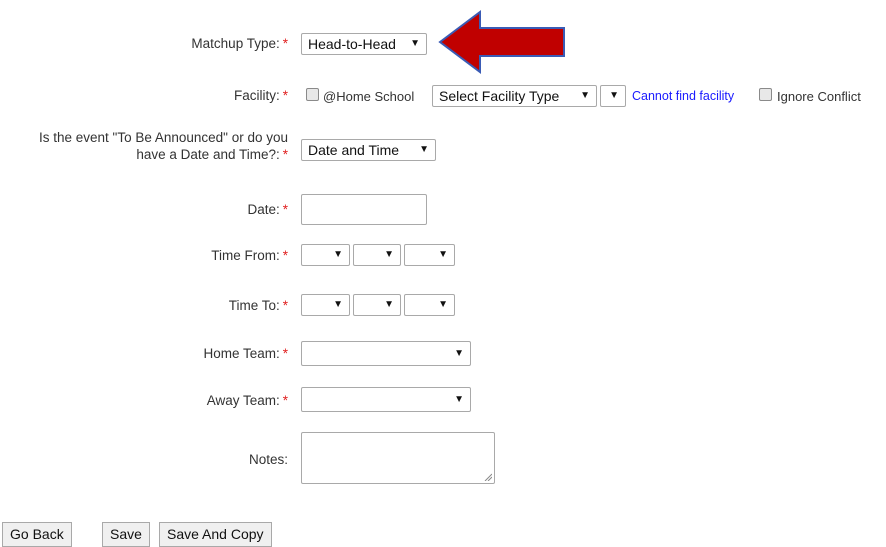  What do you see at coordinates (215, 534) in the screenshot?
I see `save-and-copy-button: Save And Copy` at bounding box center [215, 534].